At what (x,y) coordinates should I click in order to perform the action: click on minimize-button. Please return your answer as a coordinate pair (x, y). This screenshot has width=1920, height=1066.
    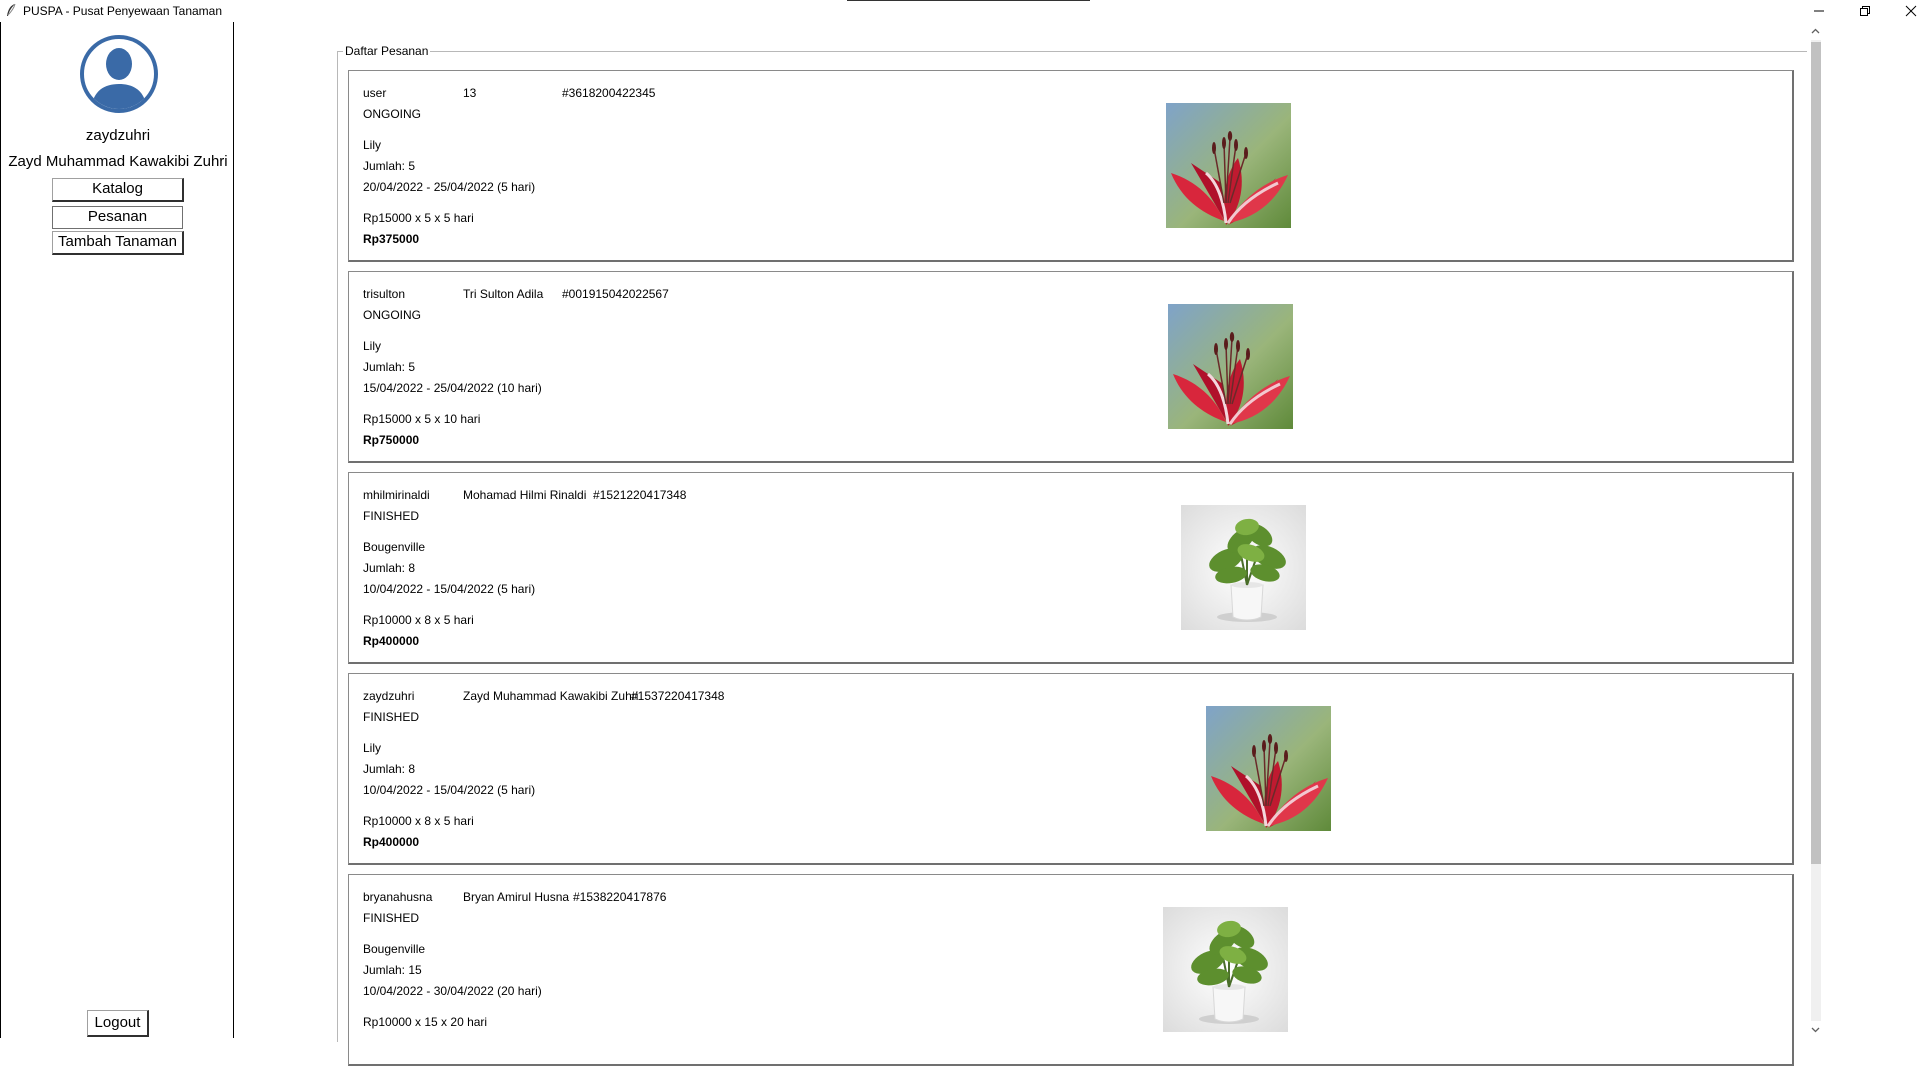
    Looking at the image, I should click on (1819, 11).